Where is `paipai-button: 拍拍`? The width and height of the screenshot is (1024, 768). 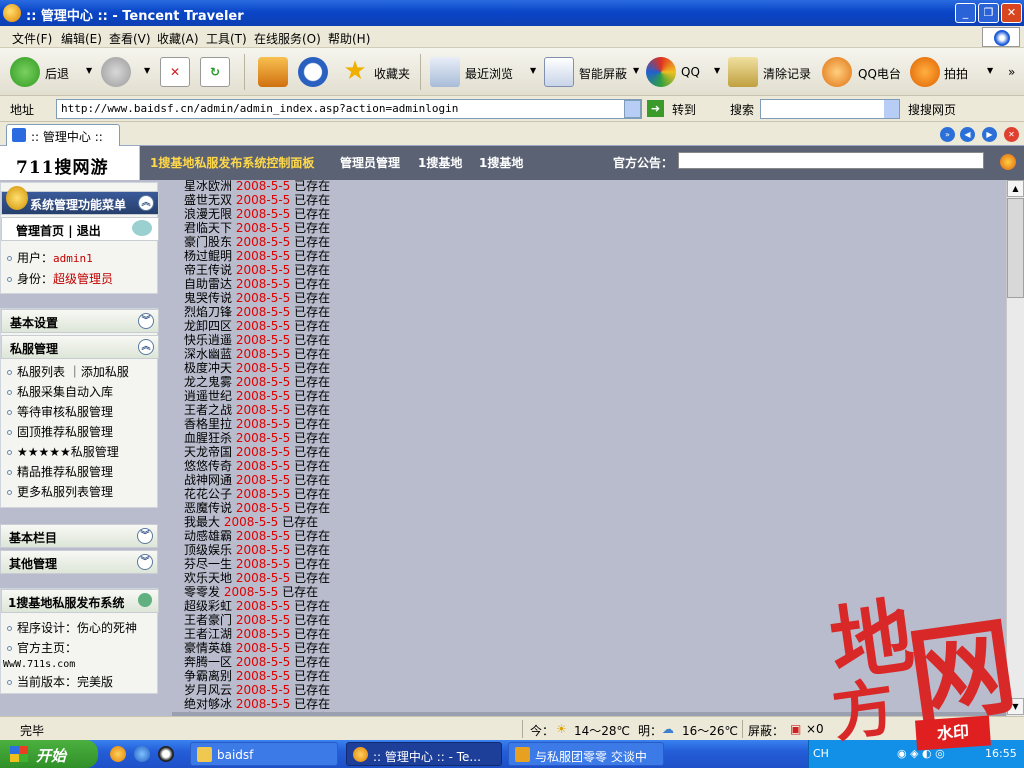 paipai-button: 拍拍 is located at coordinates (956, 73).